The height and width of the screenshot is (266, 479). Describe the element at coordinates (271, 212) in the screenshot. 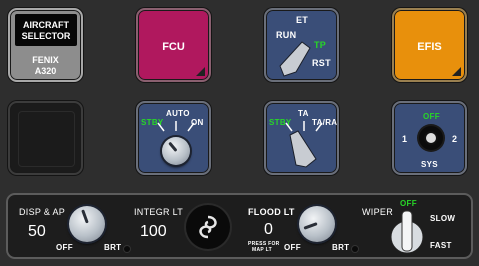

I see `flood-lt-label: FLOOD LT` at that location.